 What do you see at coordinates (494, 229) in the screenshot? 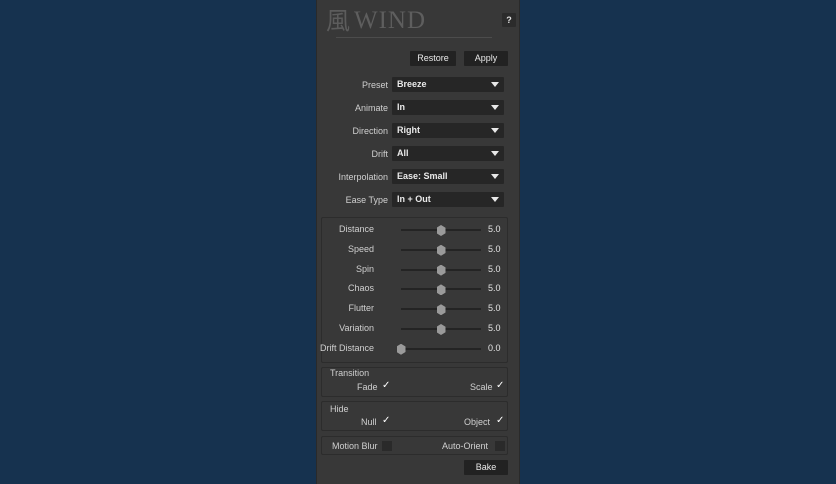
I see `distance-value: 5.0` at bounding box center [494, 229].